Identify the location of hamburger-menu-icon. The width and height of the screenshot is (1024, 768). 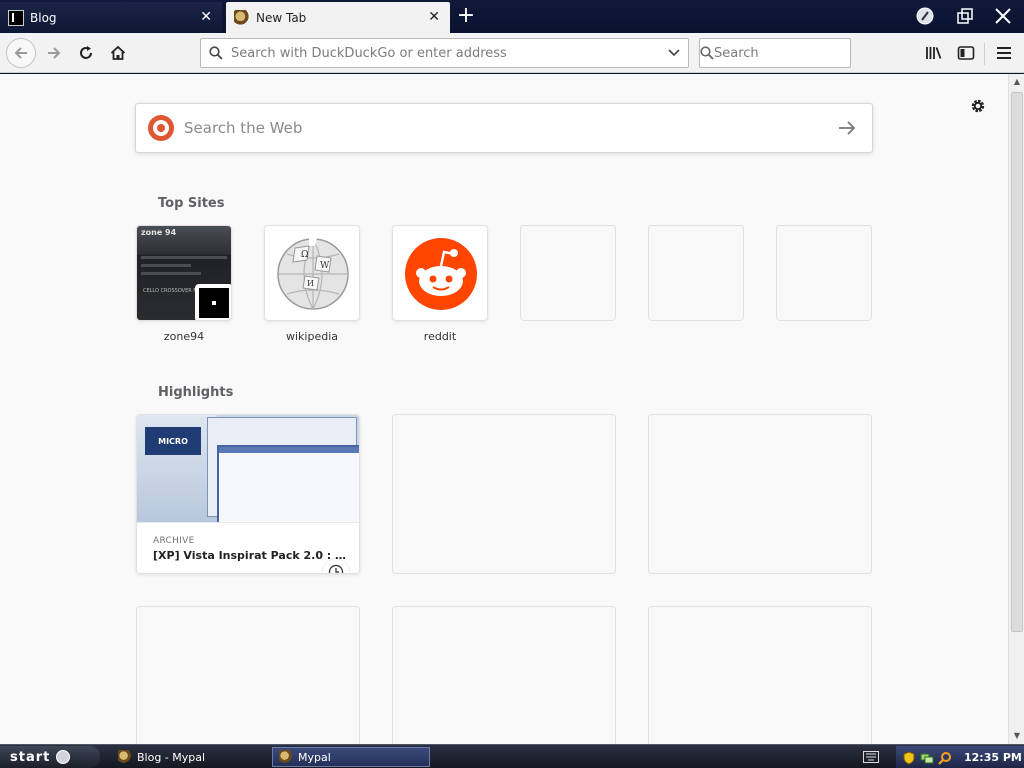
(1004, 53).